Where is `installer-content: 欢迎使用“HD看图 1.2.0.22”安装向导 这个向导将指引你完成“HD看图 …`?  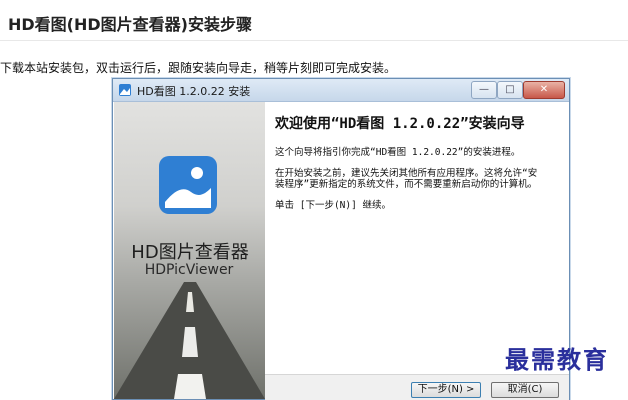
installer-content: 欢迎使用“HD看图 1.2.0.22”安装向导 这个向导将指引你完成“HD看图 … is located at coordinates (410, 168).